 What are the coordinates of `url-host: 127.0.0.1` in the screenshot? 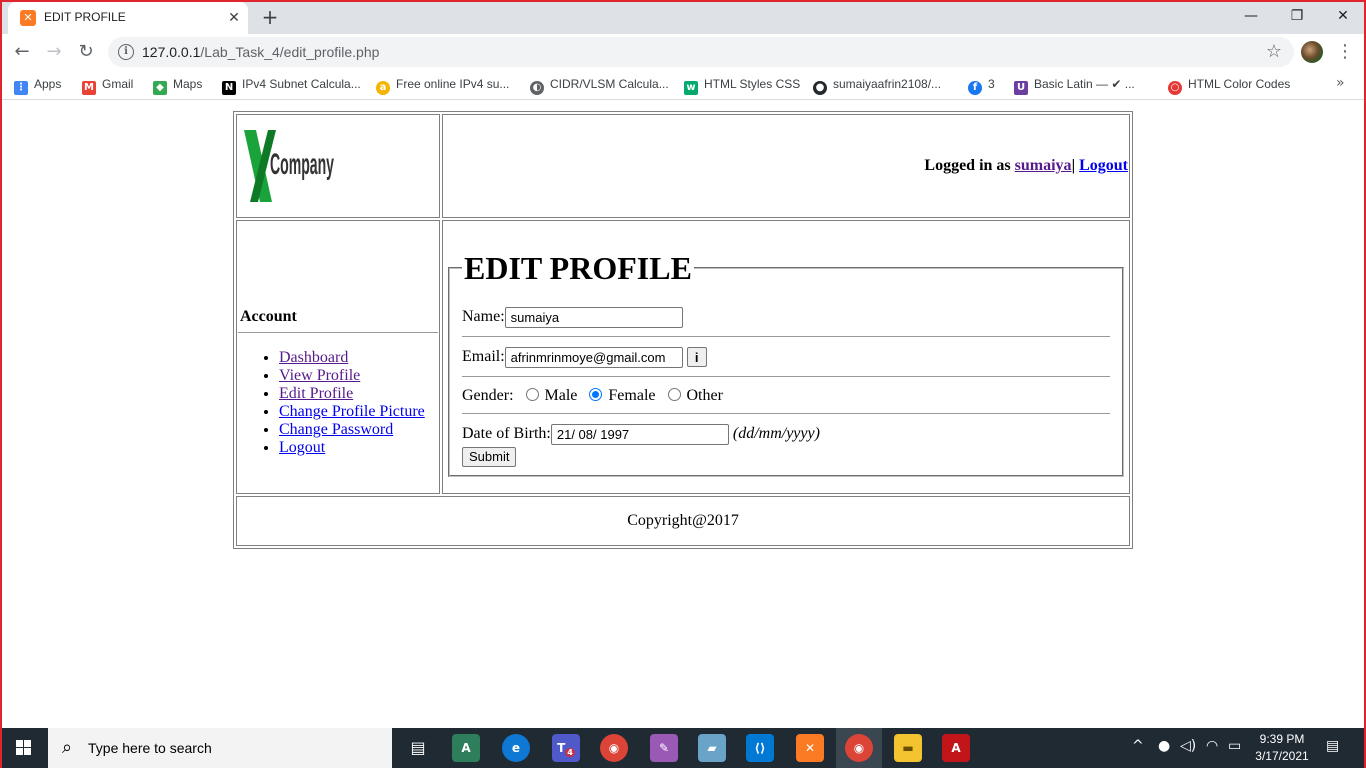 It's located at (171, 52).